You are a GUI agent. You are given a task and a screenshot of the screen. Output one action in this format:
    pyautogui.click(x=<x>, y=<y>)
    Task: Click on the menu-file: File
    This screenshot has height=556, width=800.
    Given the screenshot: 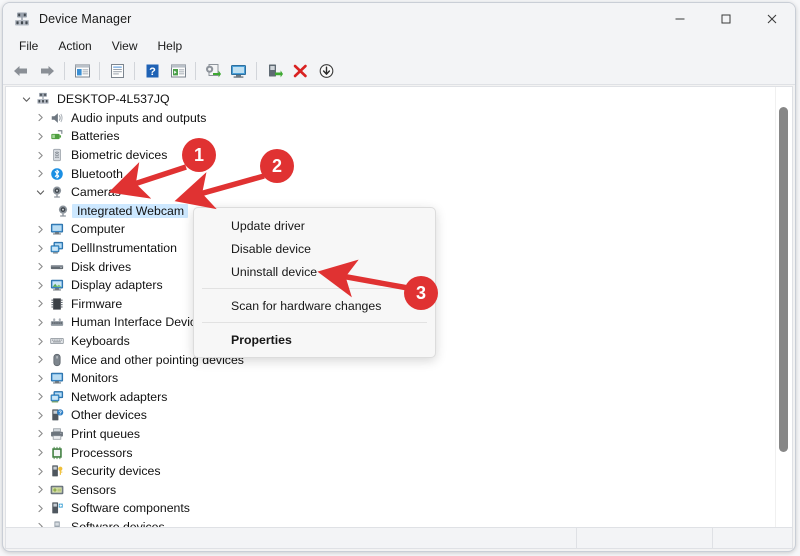 What is the action you would take?
    pyautogui.click(x=28, y=46)
    